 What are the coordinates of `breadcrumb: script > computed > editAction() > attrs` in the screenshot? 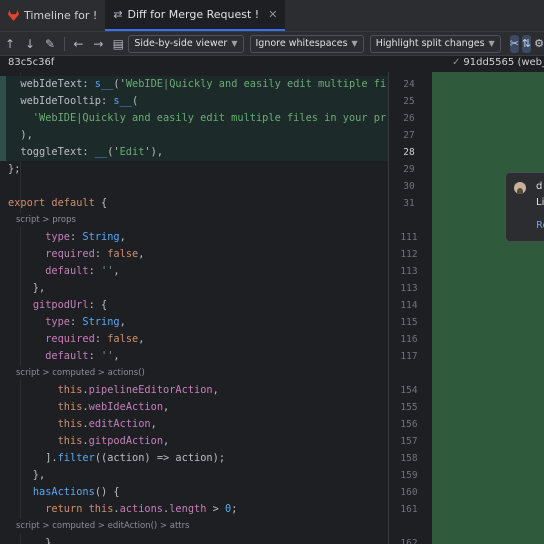 It's located at (194, 526).